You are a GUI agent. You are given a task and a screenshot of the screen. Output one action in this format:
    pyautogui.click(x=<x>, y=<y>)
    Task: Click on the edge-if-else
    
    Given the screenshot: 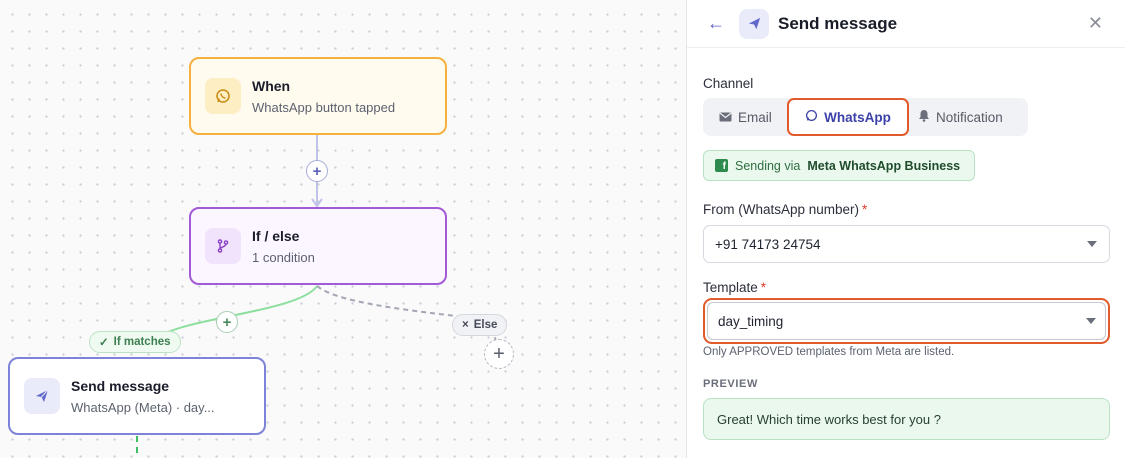 What is the action you would take?
    pyautogui.click(x=393, y=302)
    